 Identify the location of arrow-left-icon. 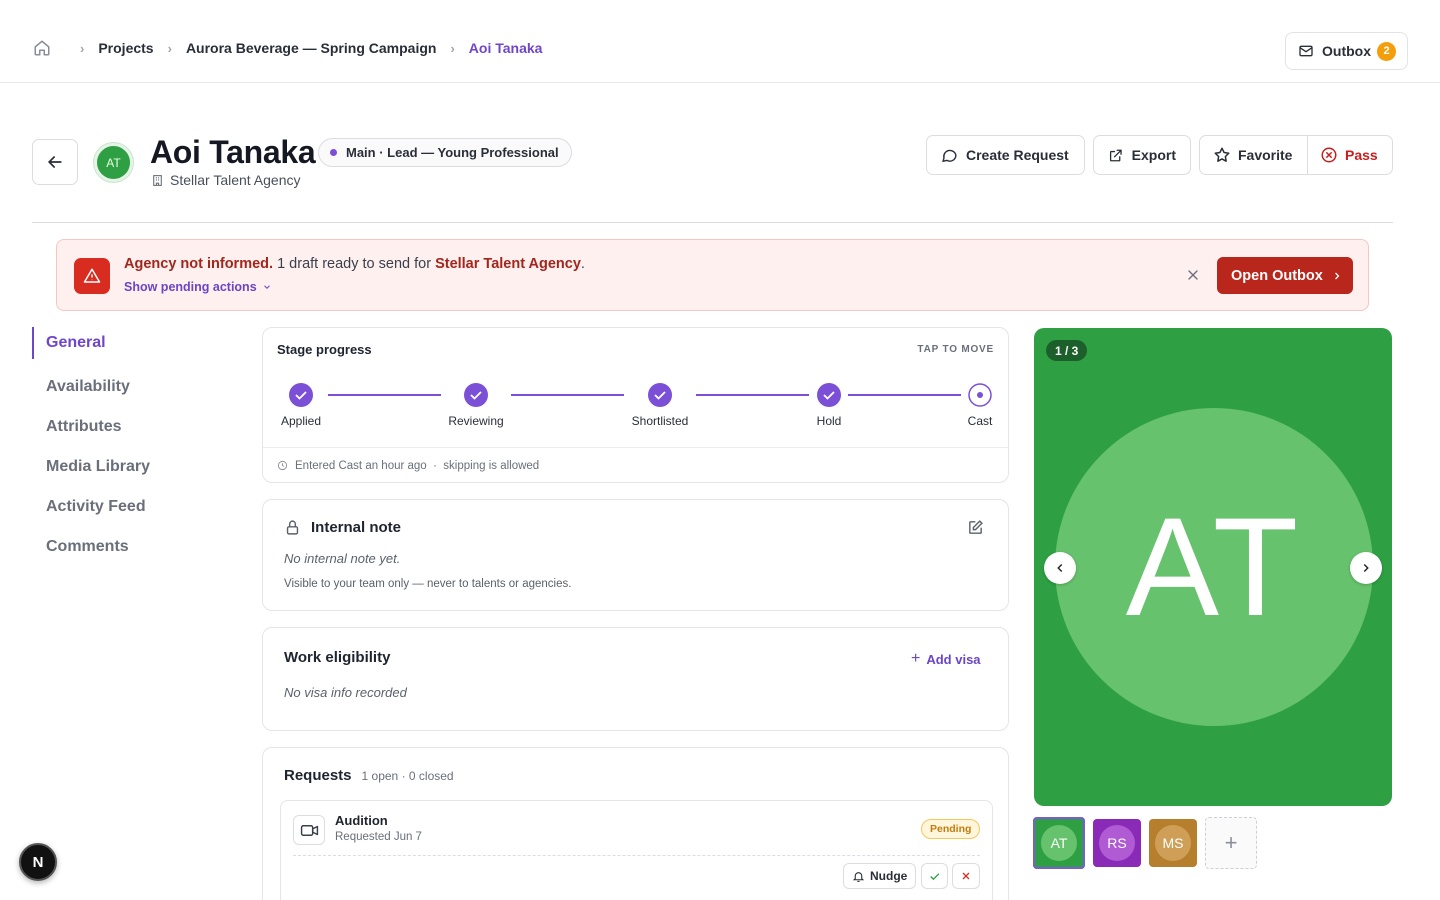
(54, 162).